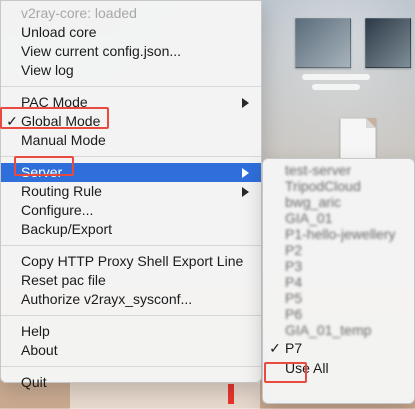 The height and width of the screenshot is (409, 415). I want to click on server-item-blurred: GIA_01_temp, so click(338, 330).